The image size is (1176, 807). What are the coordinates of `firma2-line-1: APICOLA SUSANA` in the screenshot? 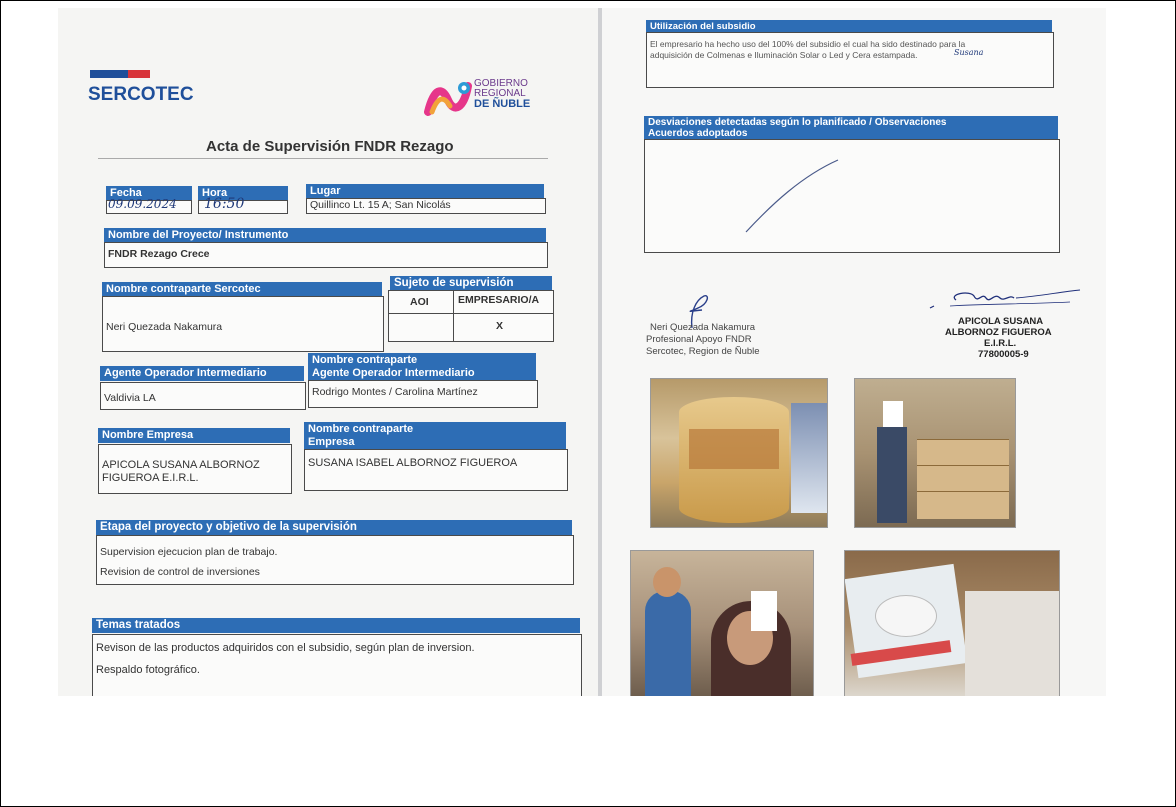 It's located at (1001, 321).